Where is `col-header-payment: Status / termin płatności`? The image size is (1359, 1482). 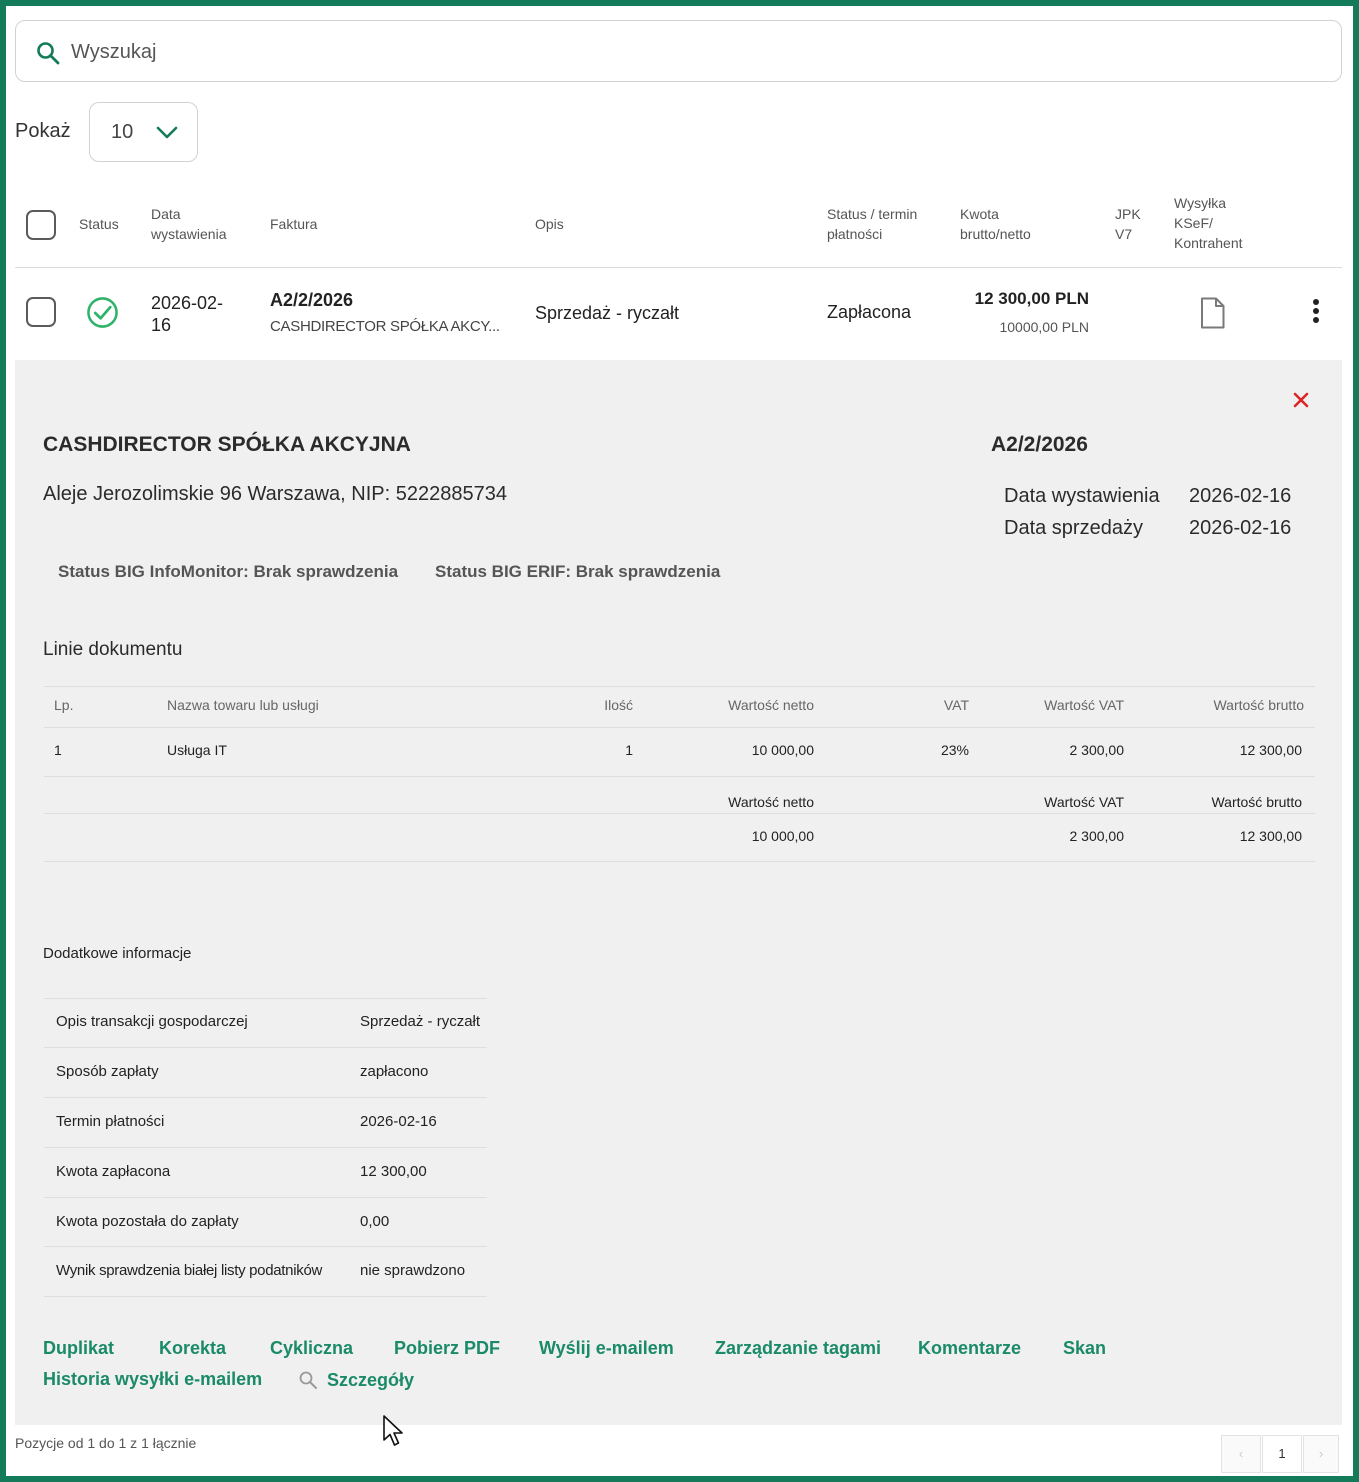
col-header-payment: Status / termin płatności is located at coordinates (872, 224).